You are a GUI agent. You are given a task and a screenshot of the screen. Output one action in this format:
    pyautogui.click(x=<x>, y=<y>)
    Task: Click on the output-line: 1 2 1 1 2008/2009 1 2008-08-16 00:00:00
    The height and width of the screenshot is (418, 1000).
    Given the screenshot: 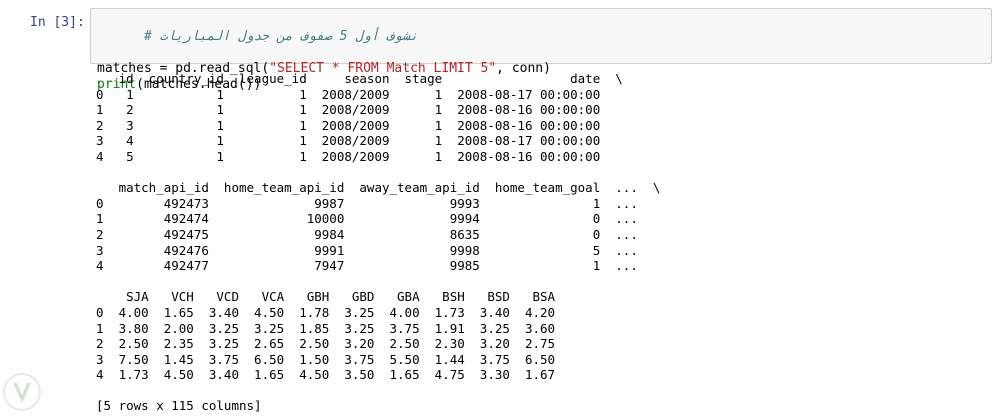 What is the action you would take?
    pyautogui.click(x=348, y=110)
    